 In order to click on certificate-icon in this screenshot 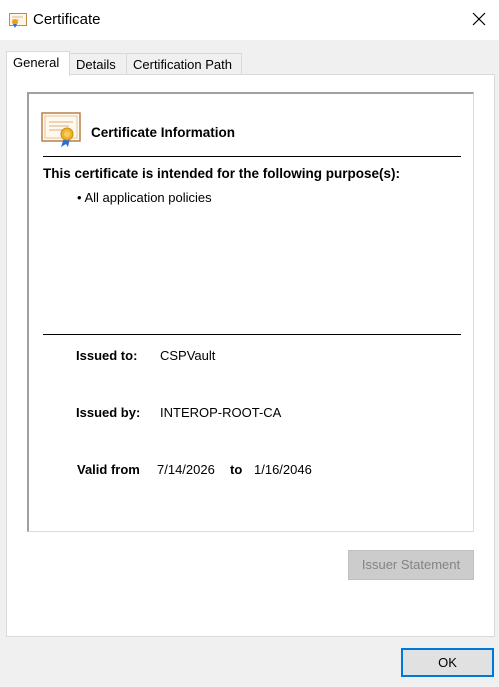, I will do `click(18, 20)`.